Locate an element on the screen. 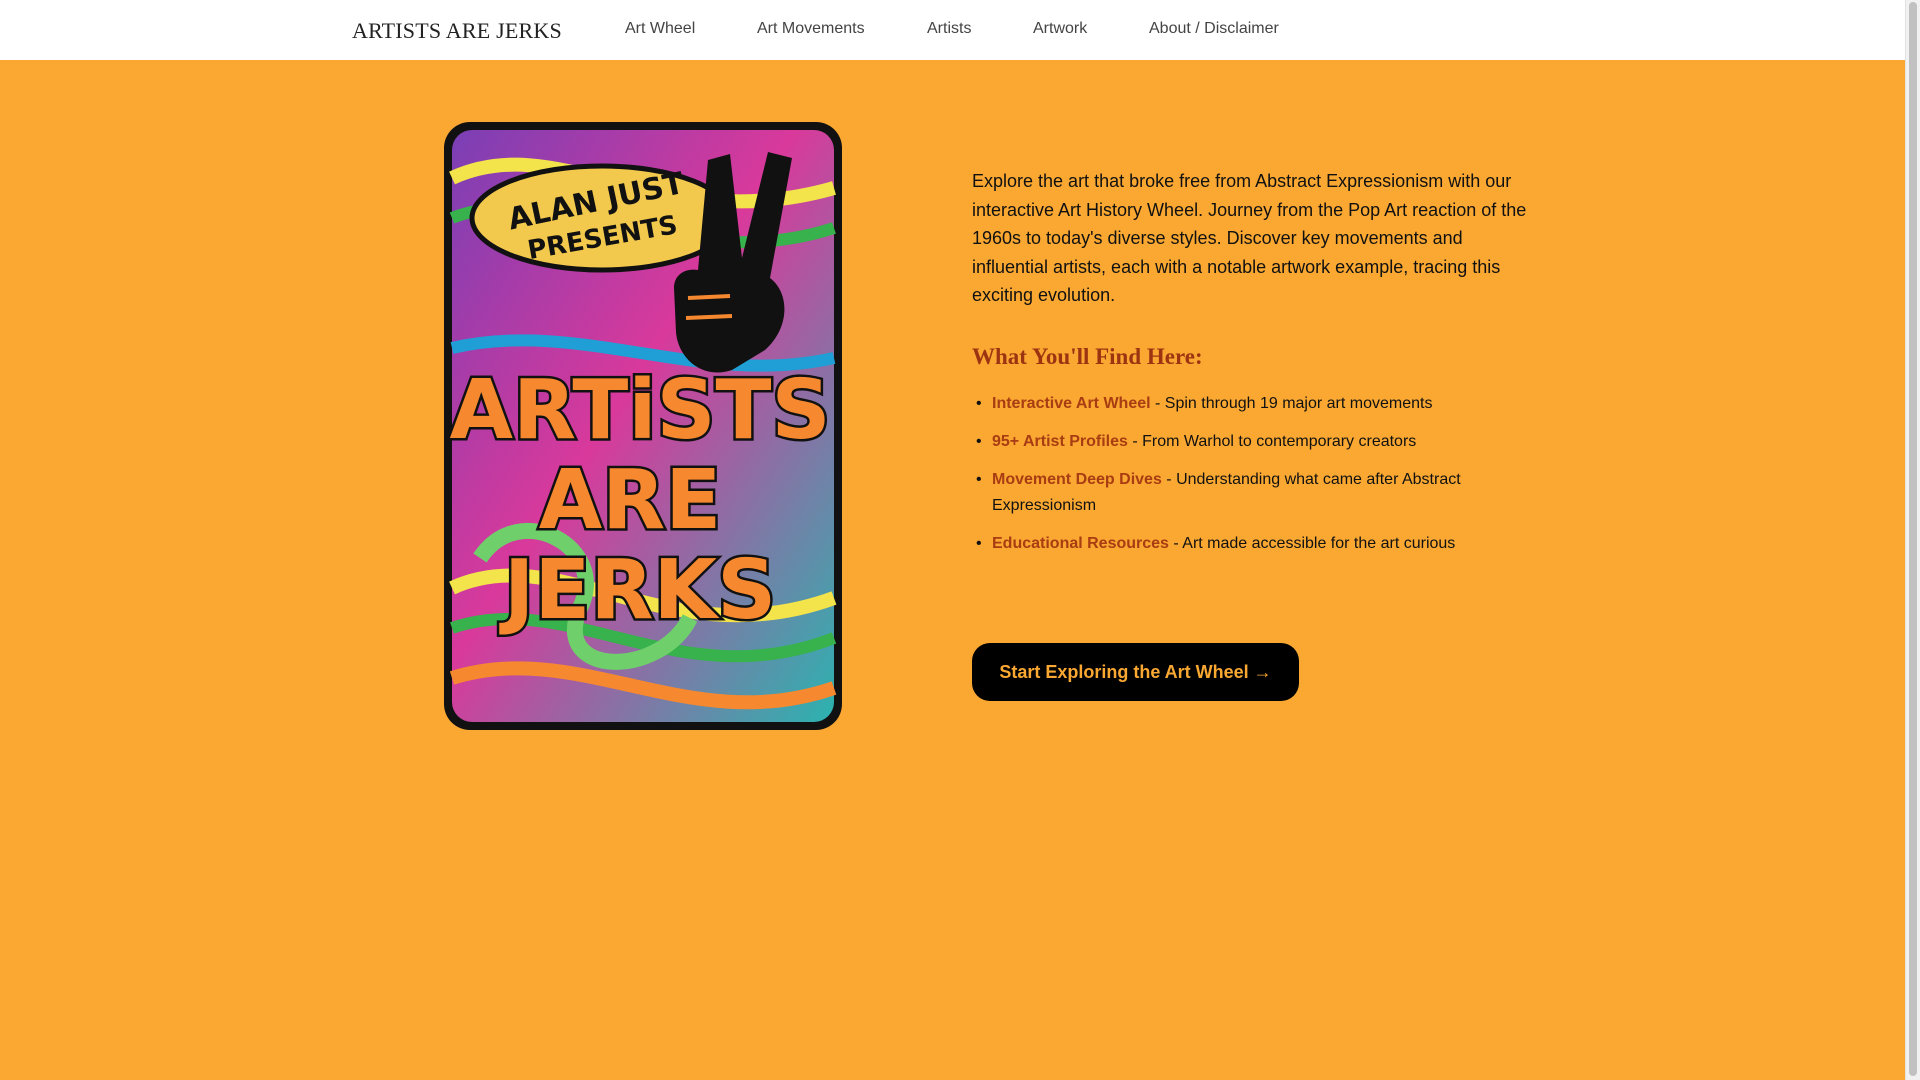  feature-text: - Spin through 19 major art movements is located at coordinates (1291, 403).